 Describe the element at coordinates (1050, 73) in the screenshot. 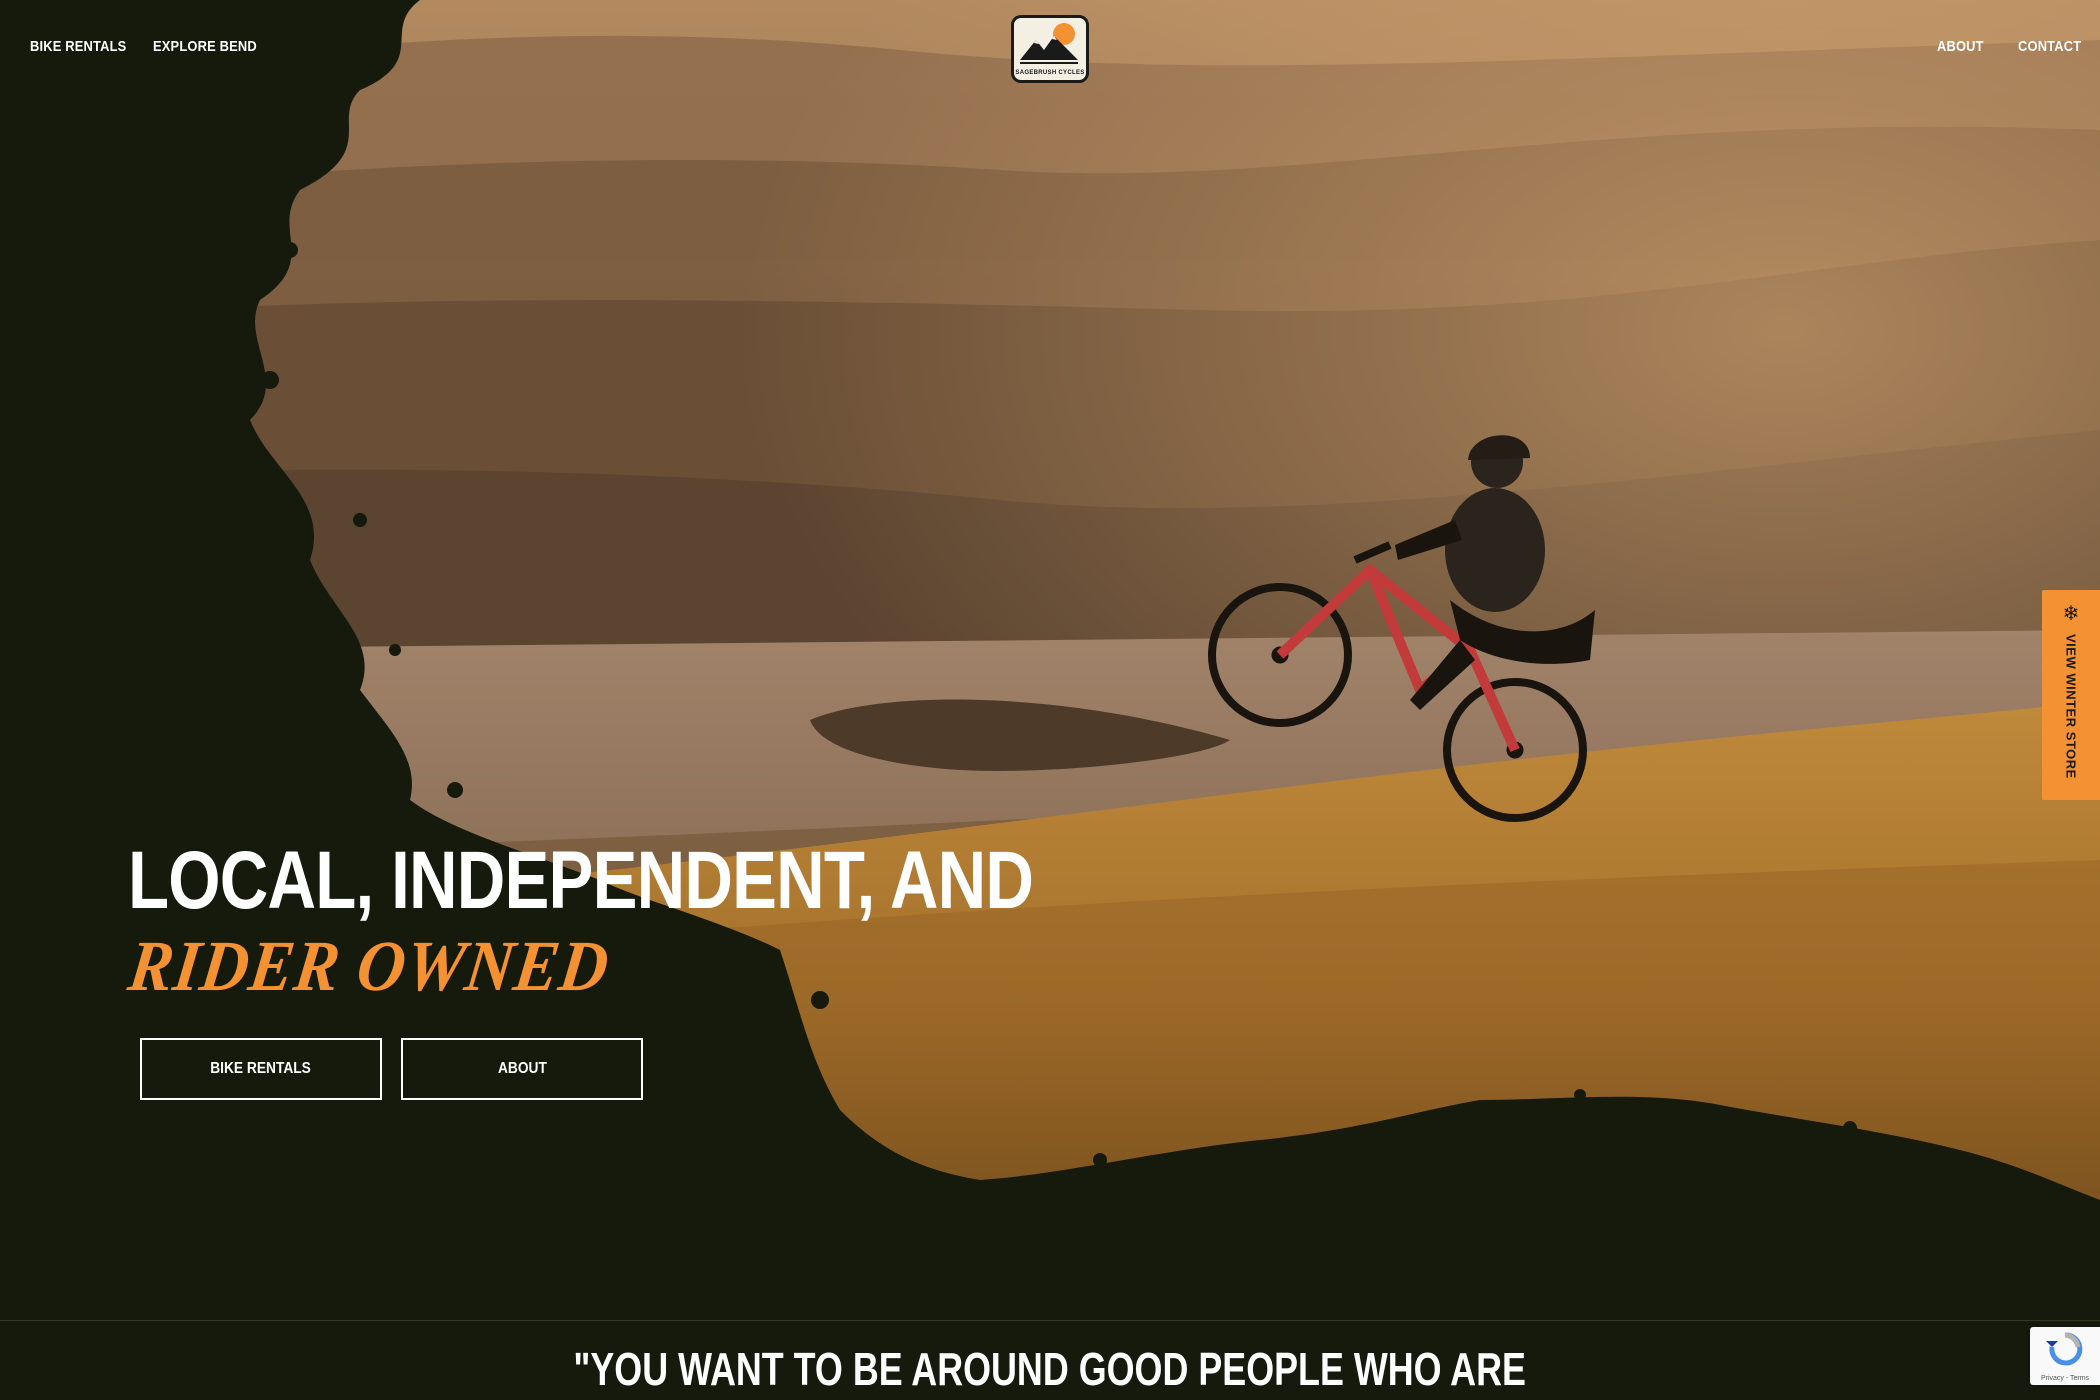

I see `logo-wordmark: SAGEBRUSH CYCLES` at that location.